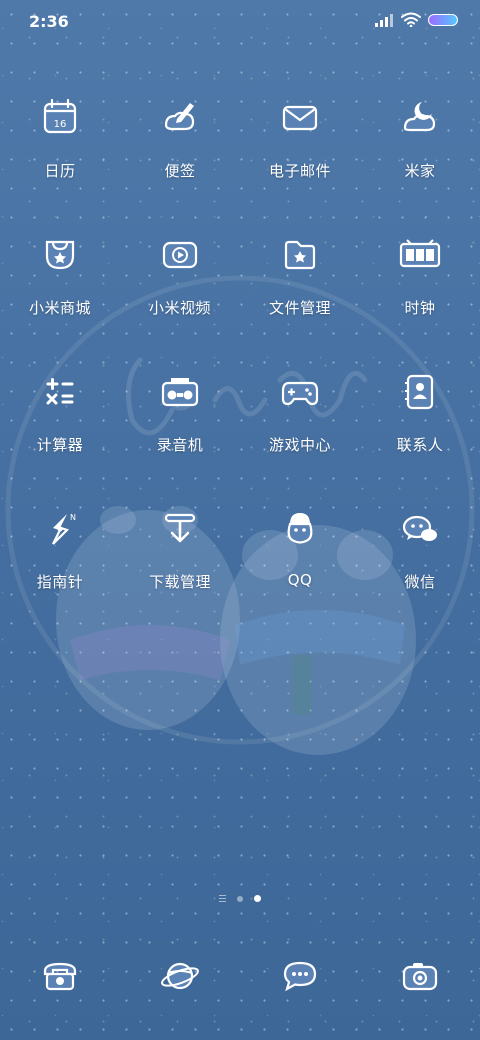 The width and height of the screenshot is (480, 1040). Describe the element at coordinates (180, 445) in the screenshot. I see `app-label: 录音机` at that location.